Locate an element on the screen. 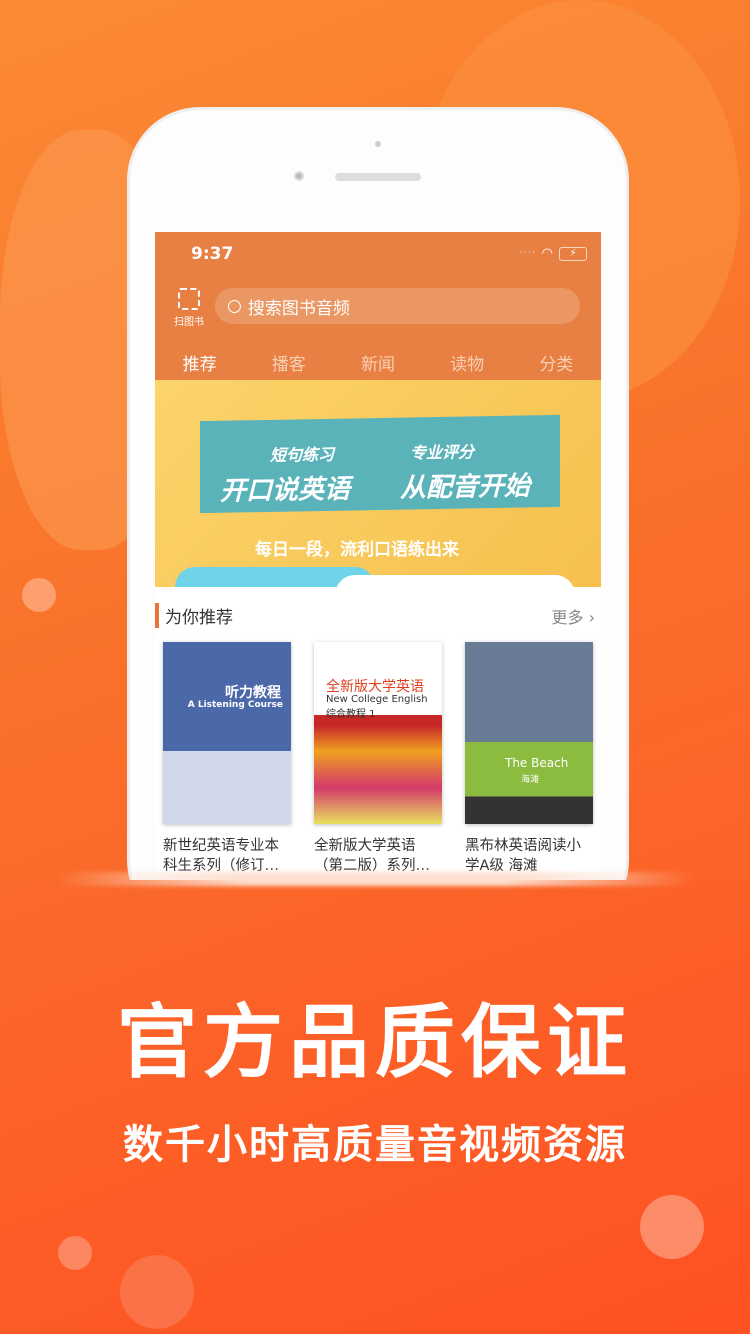  banner-text: 短句练习 is located at coordinates (302, 454).